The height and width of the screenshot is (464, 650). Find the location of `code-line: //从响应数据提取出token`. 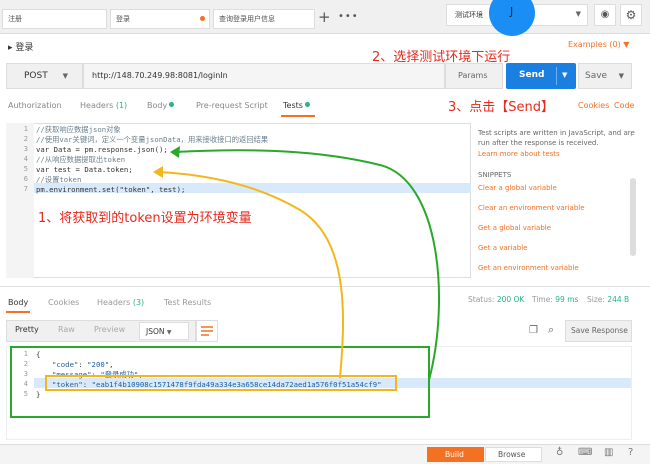

code-line: //从响应数据提取出token is located at coordinates (81, 159).